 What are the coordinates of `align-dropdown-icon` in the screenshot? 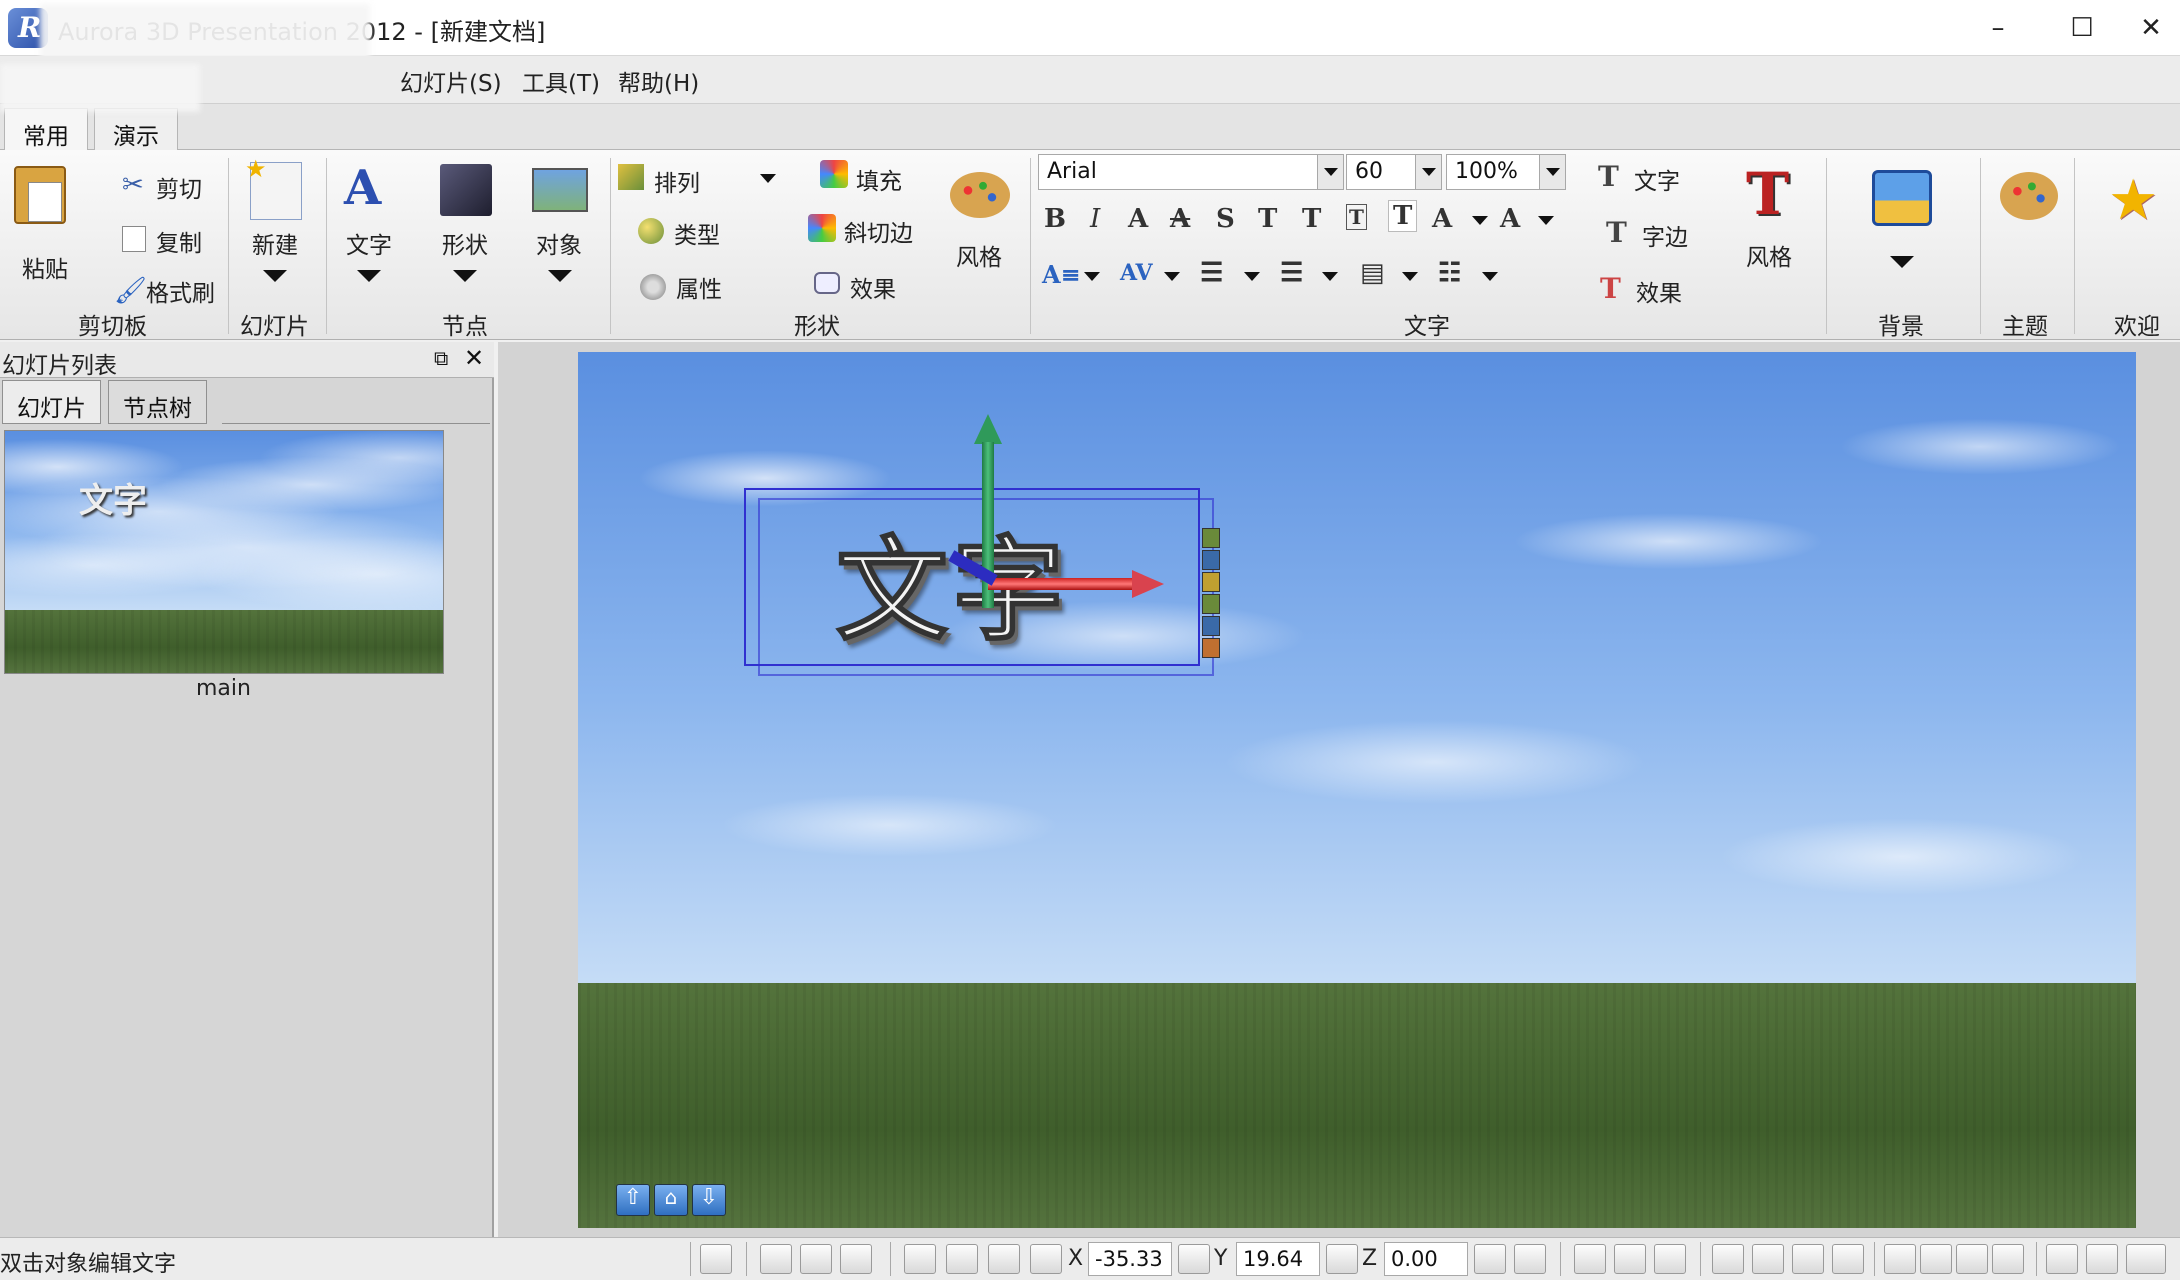 It's located at (1330, 276).